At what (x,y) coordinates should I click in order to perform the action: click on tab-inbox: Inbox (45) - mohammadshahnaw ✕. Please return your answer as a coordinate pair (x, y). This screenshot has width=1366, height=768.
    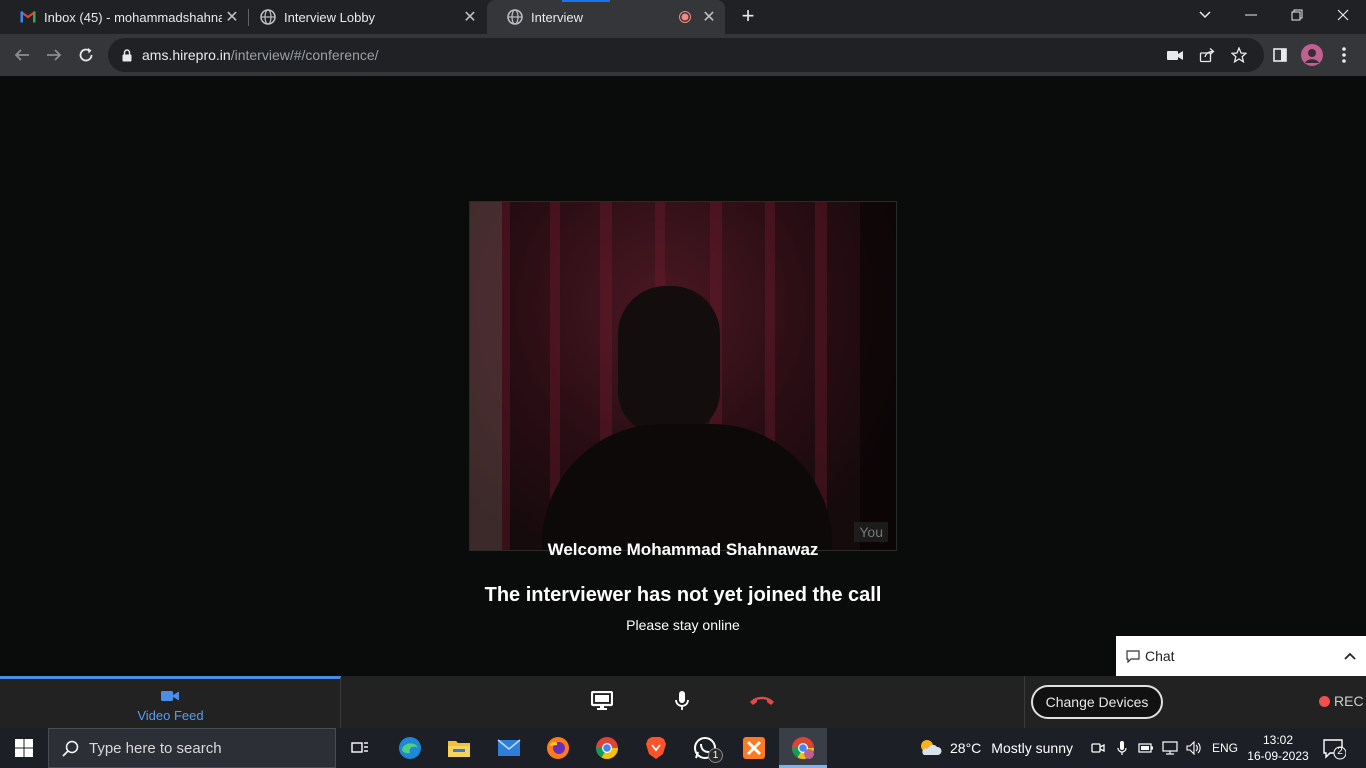
    Looking at the image, I should click on (124, 17).